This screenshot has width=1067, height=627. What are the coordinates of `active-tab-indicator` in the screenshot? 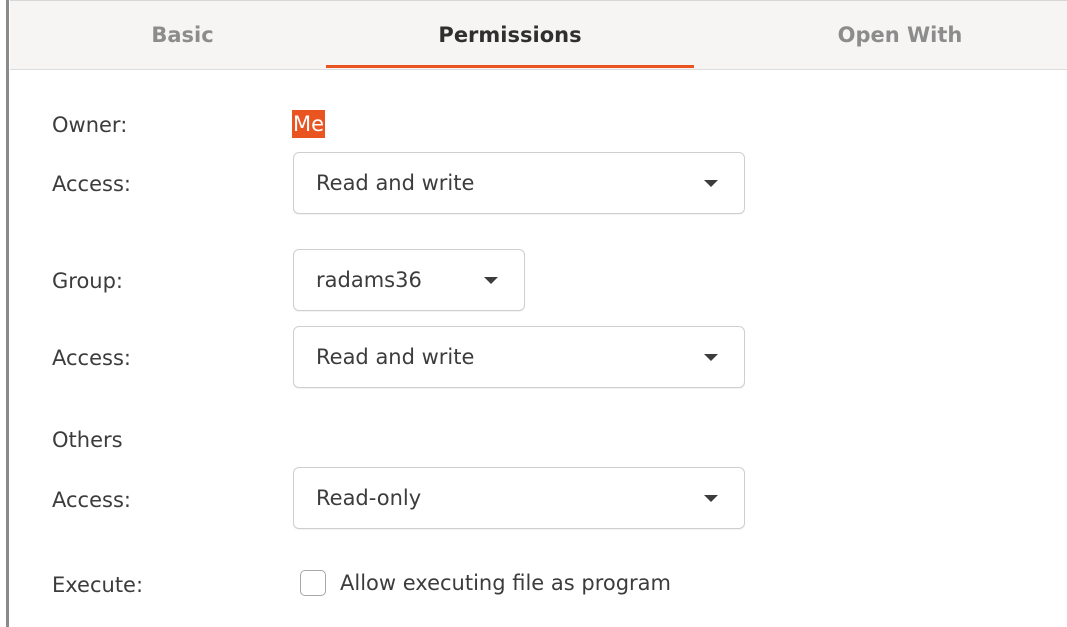 It's located at (510, 66).